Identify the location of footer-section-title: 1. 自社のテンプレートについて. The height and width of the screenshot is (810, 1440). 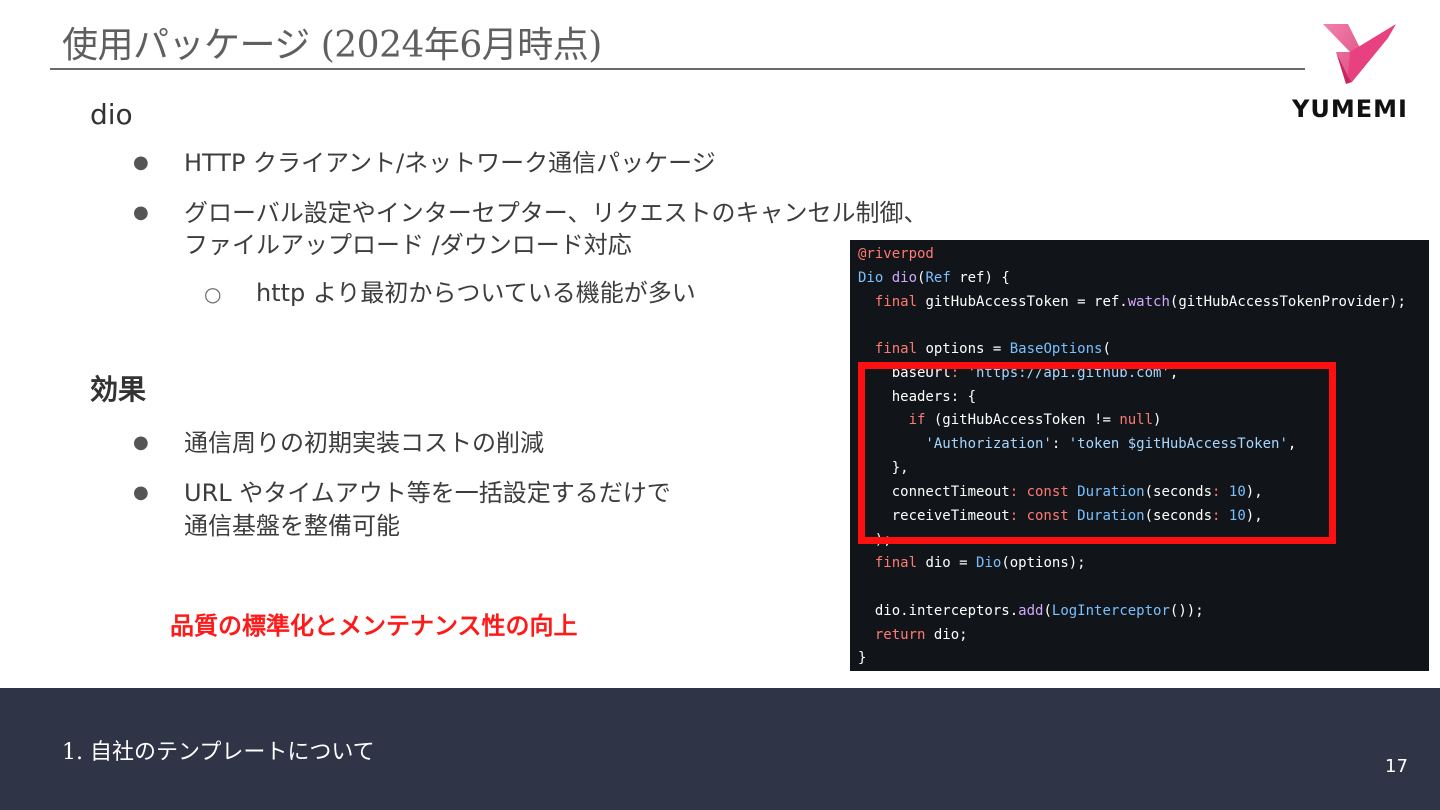
(218, 752).